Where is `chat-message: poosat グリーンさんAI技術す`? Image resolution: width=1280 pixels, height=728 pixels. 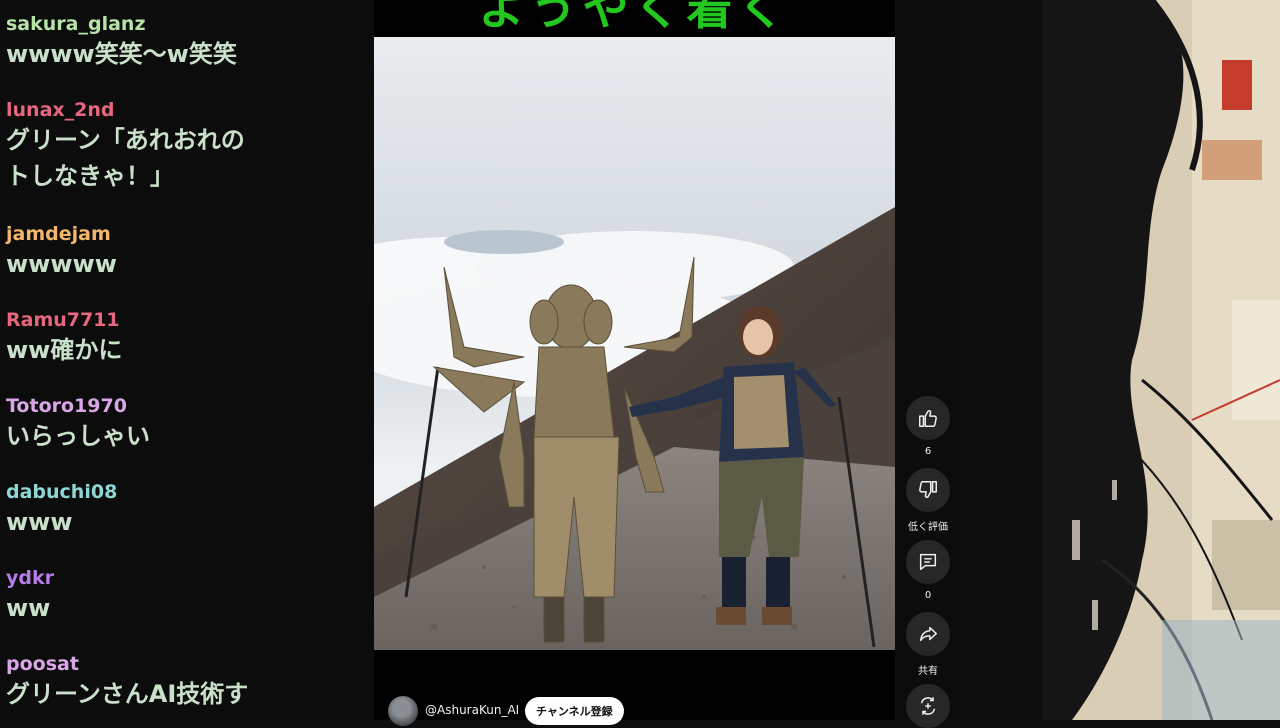 chat-message: poosat グリーンさんAI技術す is located at coordinates (186, 682).